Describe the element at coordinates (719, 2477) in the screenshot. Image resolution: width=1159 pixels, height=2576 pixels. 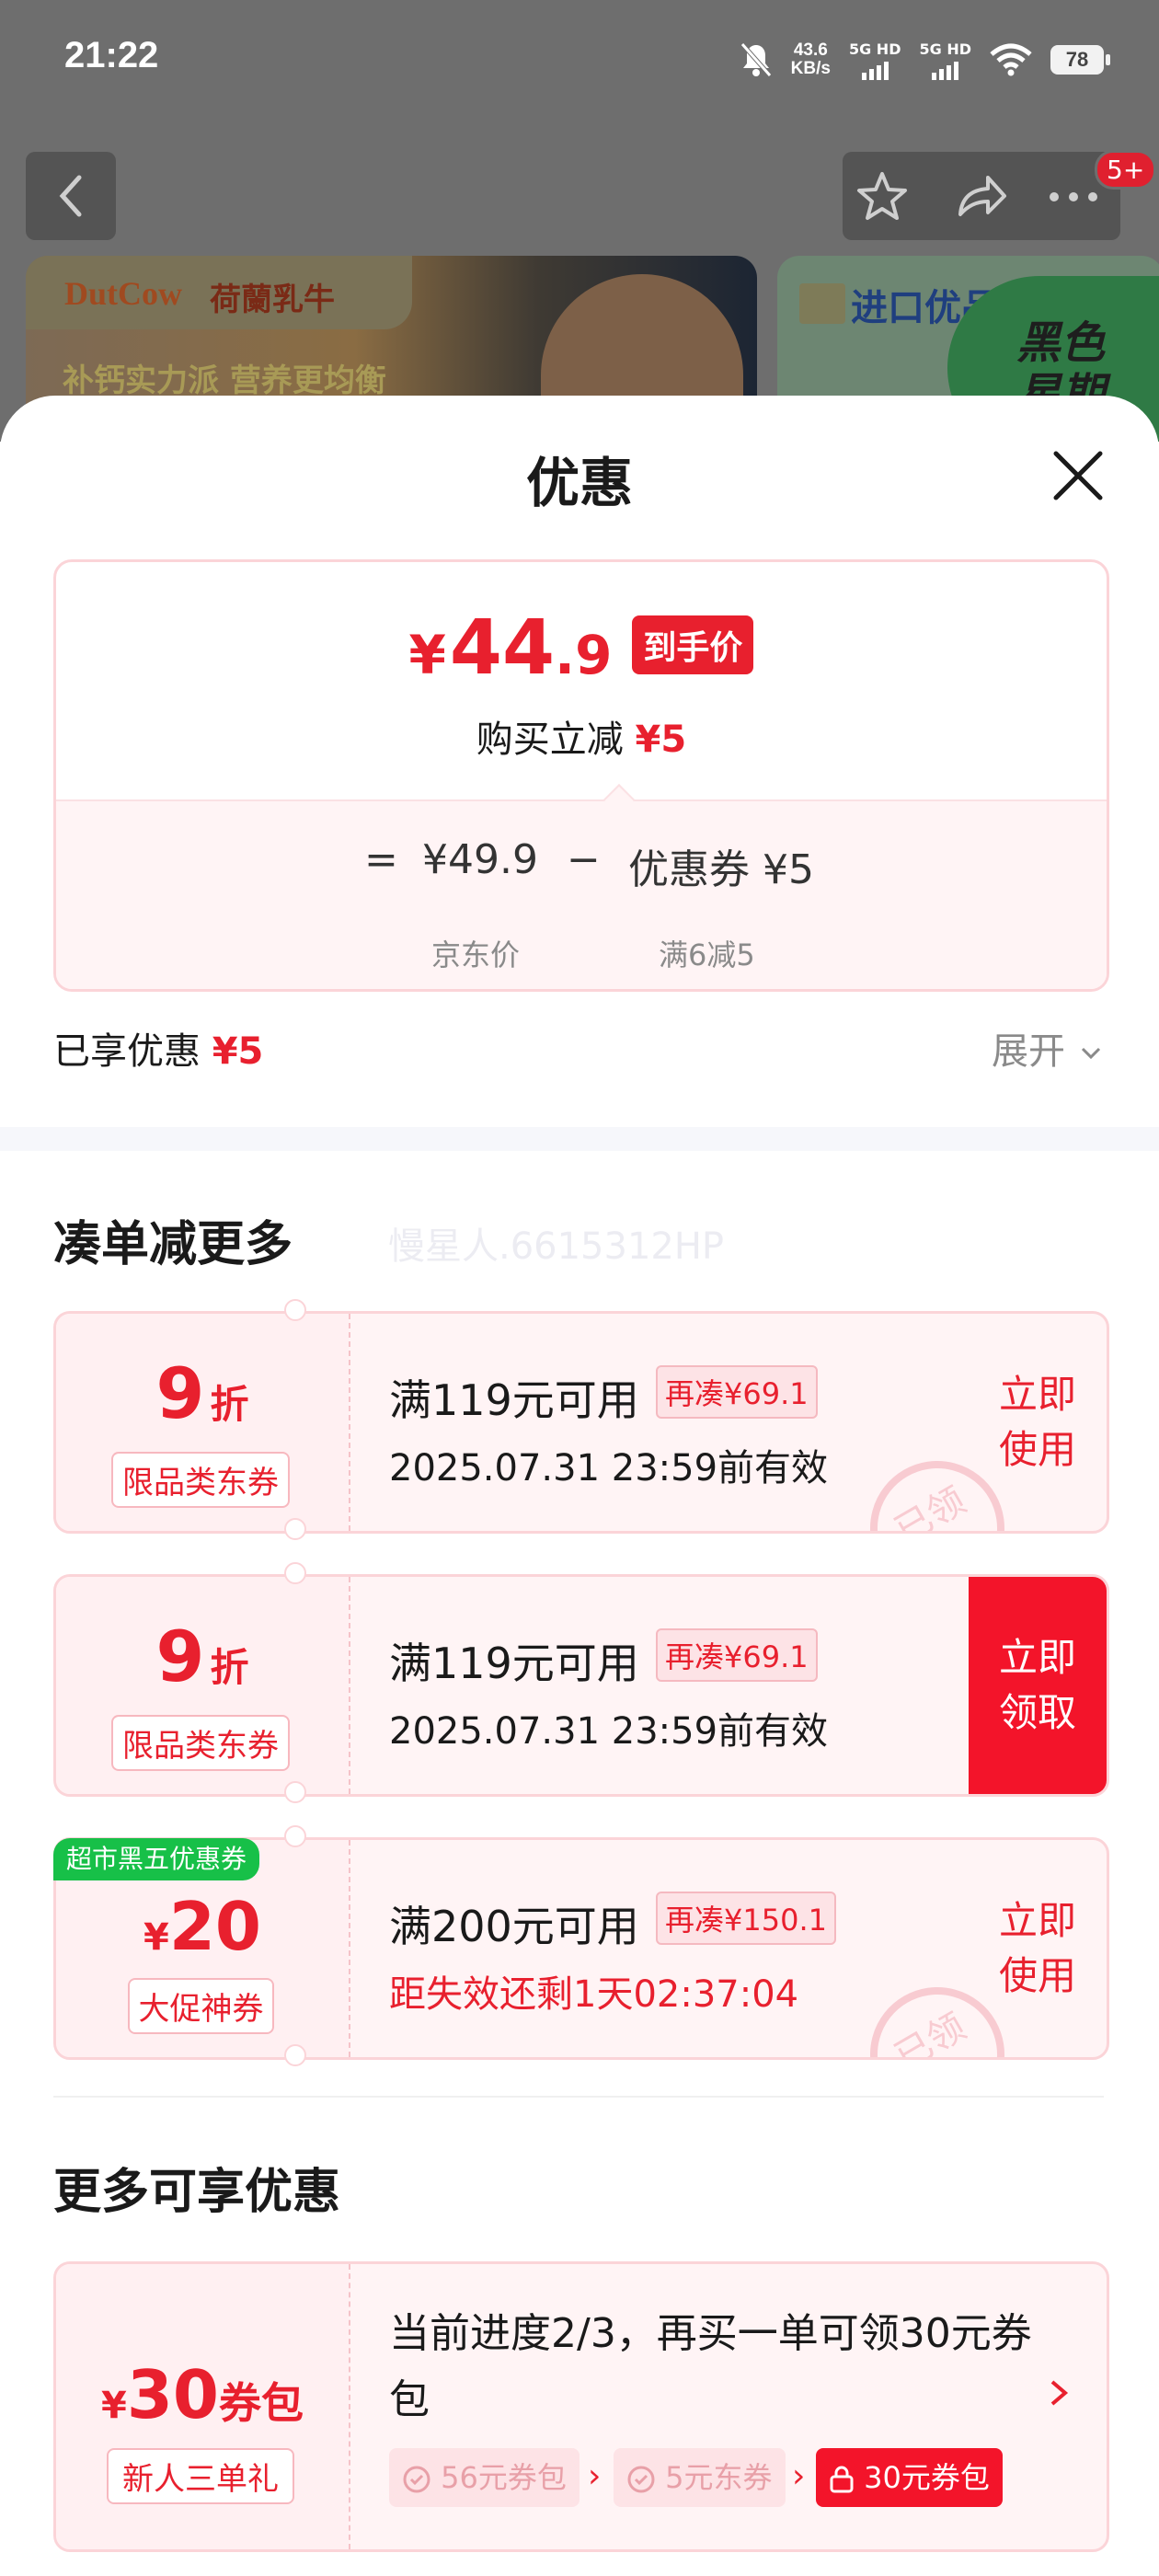
I see `progress-step-label: 5元东券` at that location.